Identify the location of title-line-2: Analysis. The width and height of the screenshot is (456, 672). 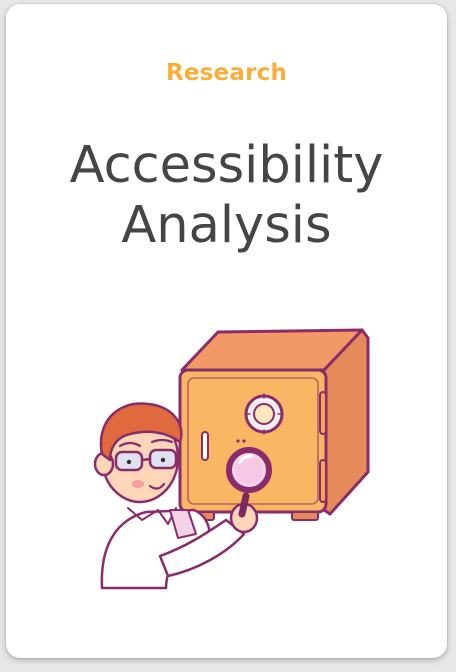
(226, 225).